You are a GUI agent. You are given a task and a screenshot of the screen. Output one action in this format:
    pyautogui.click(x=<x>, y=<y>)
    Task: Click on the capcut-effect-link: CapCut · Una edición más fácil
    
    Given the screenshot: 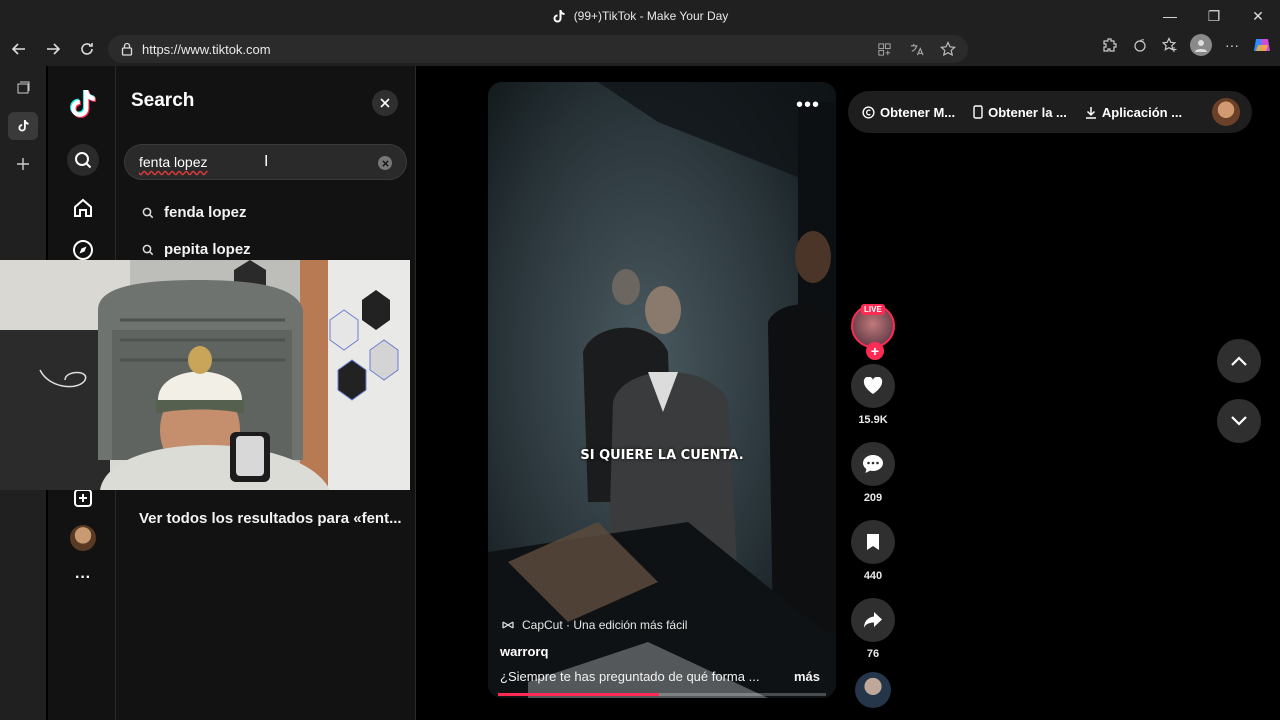 What is the action you would take?
    pyautogui.click(x=594, y=625)
    